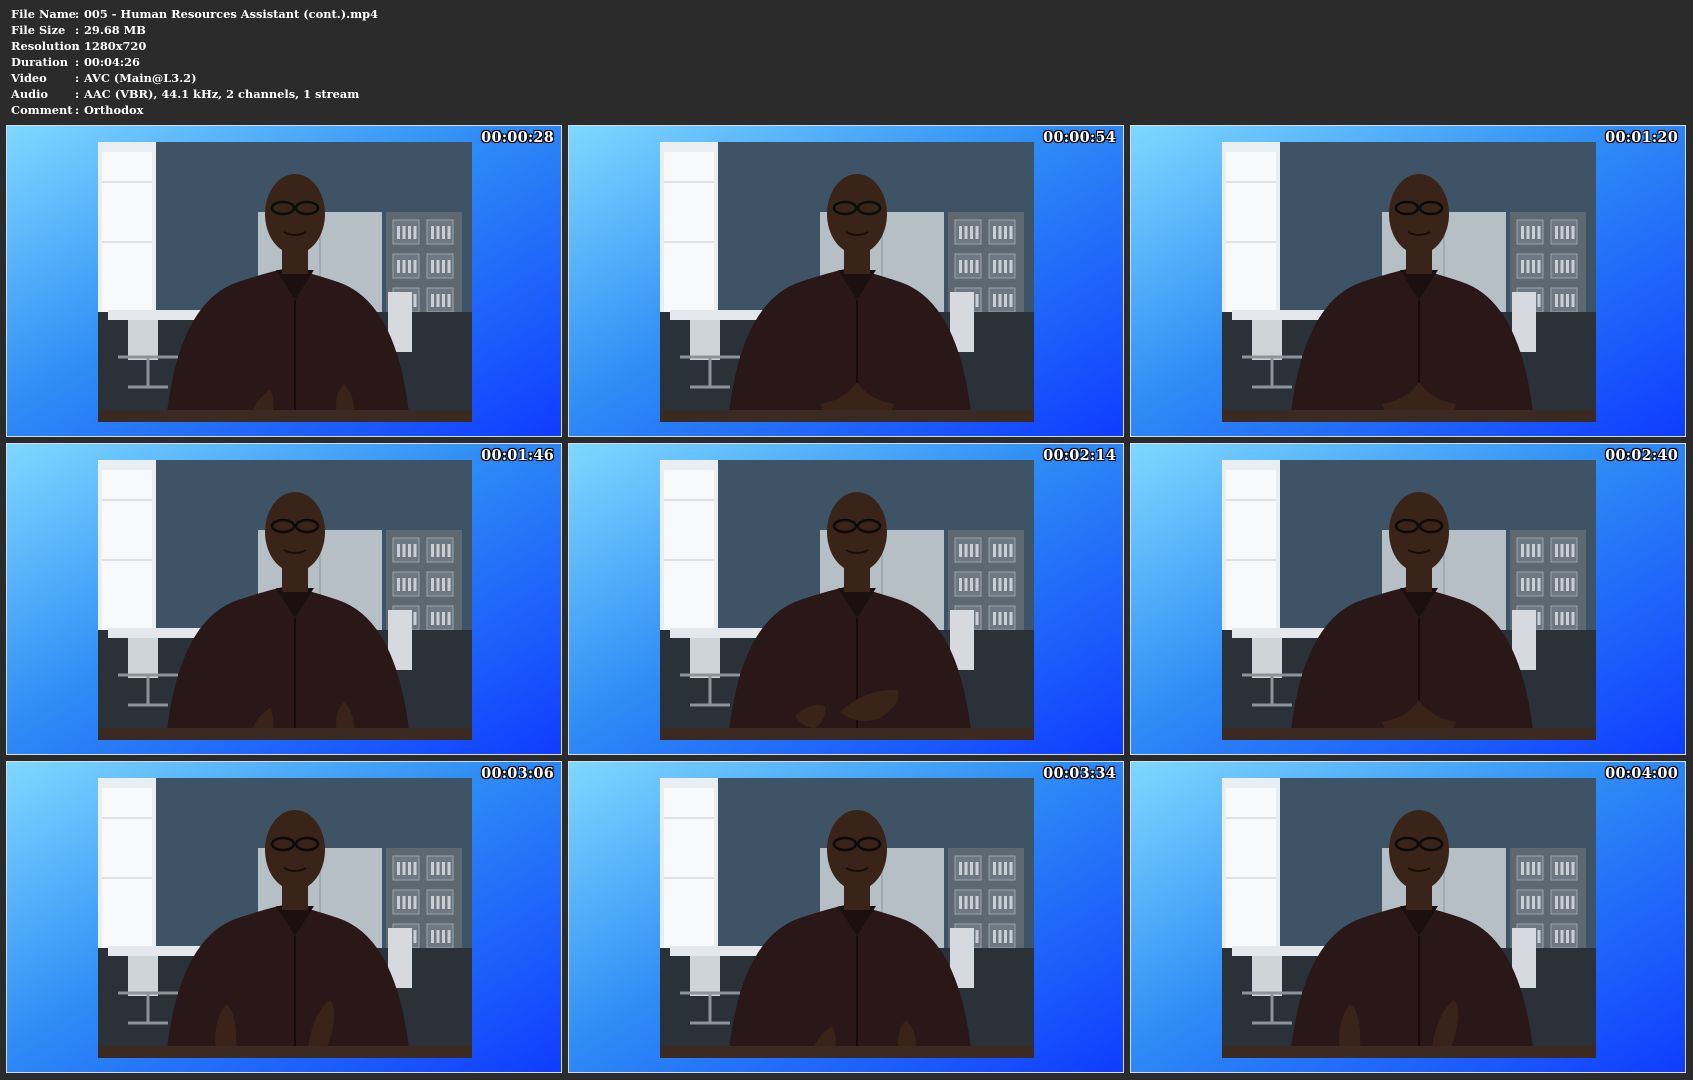 Image resolution: width=1693 pixels, height=1080 pixels. I want to click on thumbnail: 00:04:00, so click(1408, 917).